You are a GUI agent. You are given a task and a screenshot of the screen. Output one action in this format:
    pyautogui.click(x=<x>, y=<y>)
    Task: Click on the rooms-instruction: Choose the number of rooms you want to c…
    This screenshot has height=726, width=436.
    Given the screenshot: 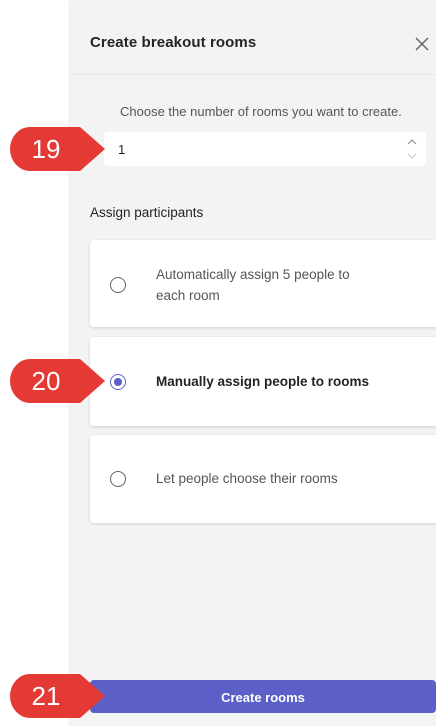 What is the action you would take?
    pyautogui.click(x=261, y=111)
    